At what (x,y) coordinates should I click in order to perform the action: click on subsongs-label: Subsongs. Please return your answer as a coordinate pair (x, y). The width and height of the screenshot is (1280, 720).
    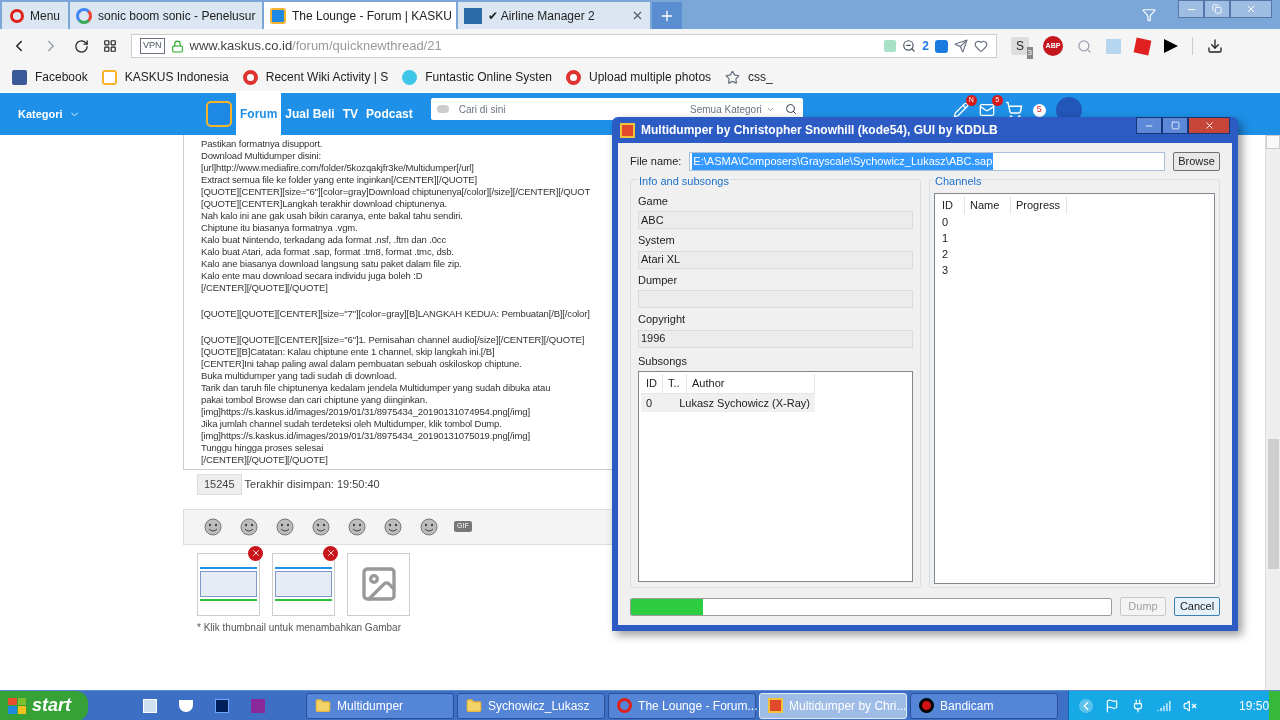
    Looking at the image, I should click on (663, 361).